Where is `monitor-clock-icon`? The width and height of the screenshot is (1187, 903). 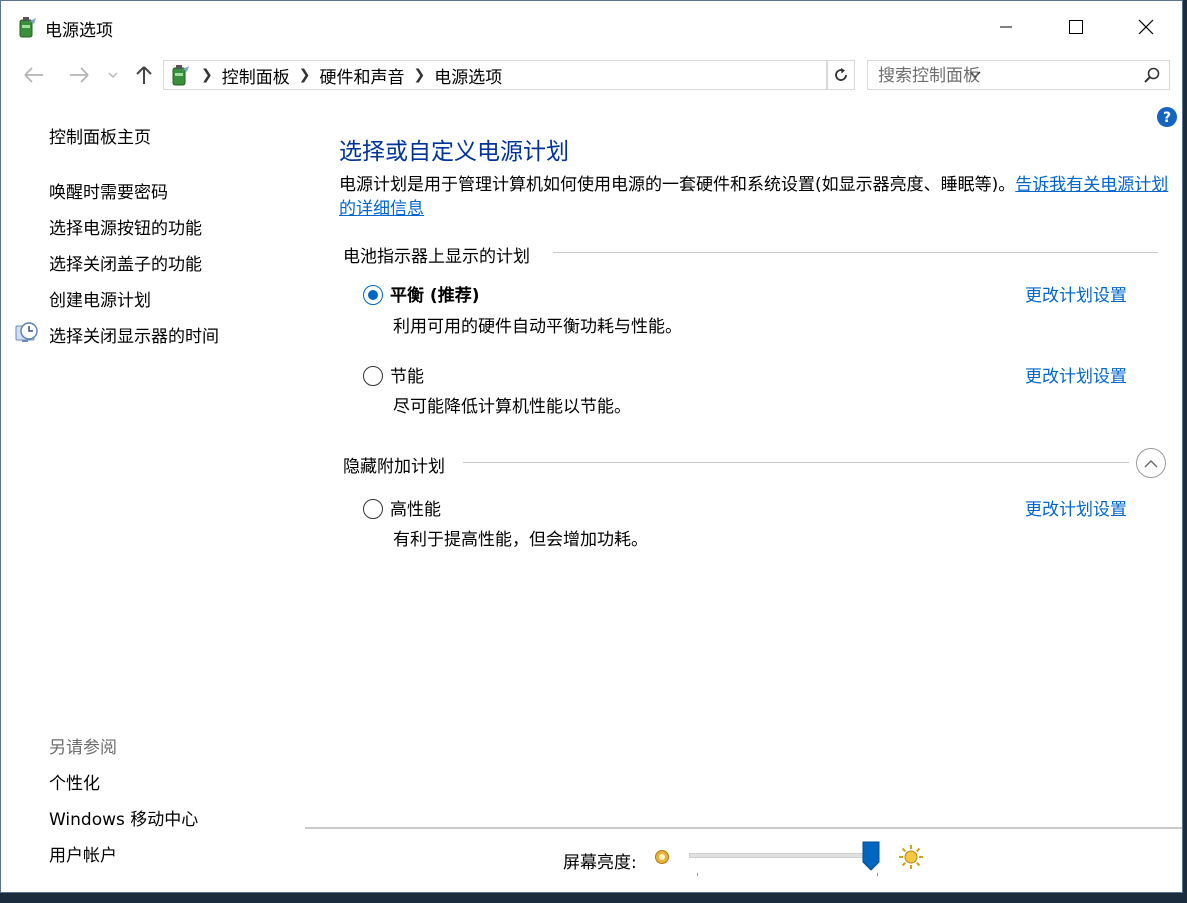 monitor-clock-icon is located at coordinates (26, 332).